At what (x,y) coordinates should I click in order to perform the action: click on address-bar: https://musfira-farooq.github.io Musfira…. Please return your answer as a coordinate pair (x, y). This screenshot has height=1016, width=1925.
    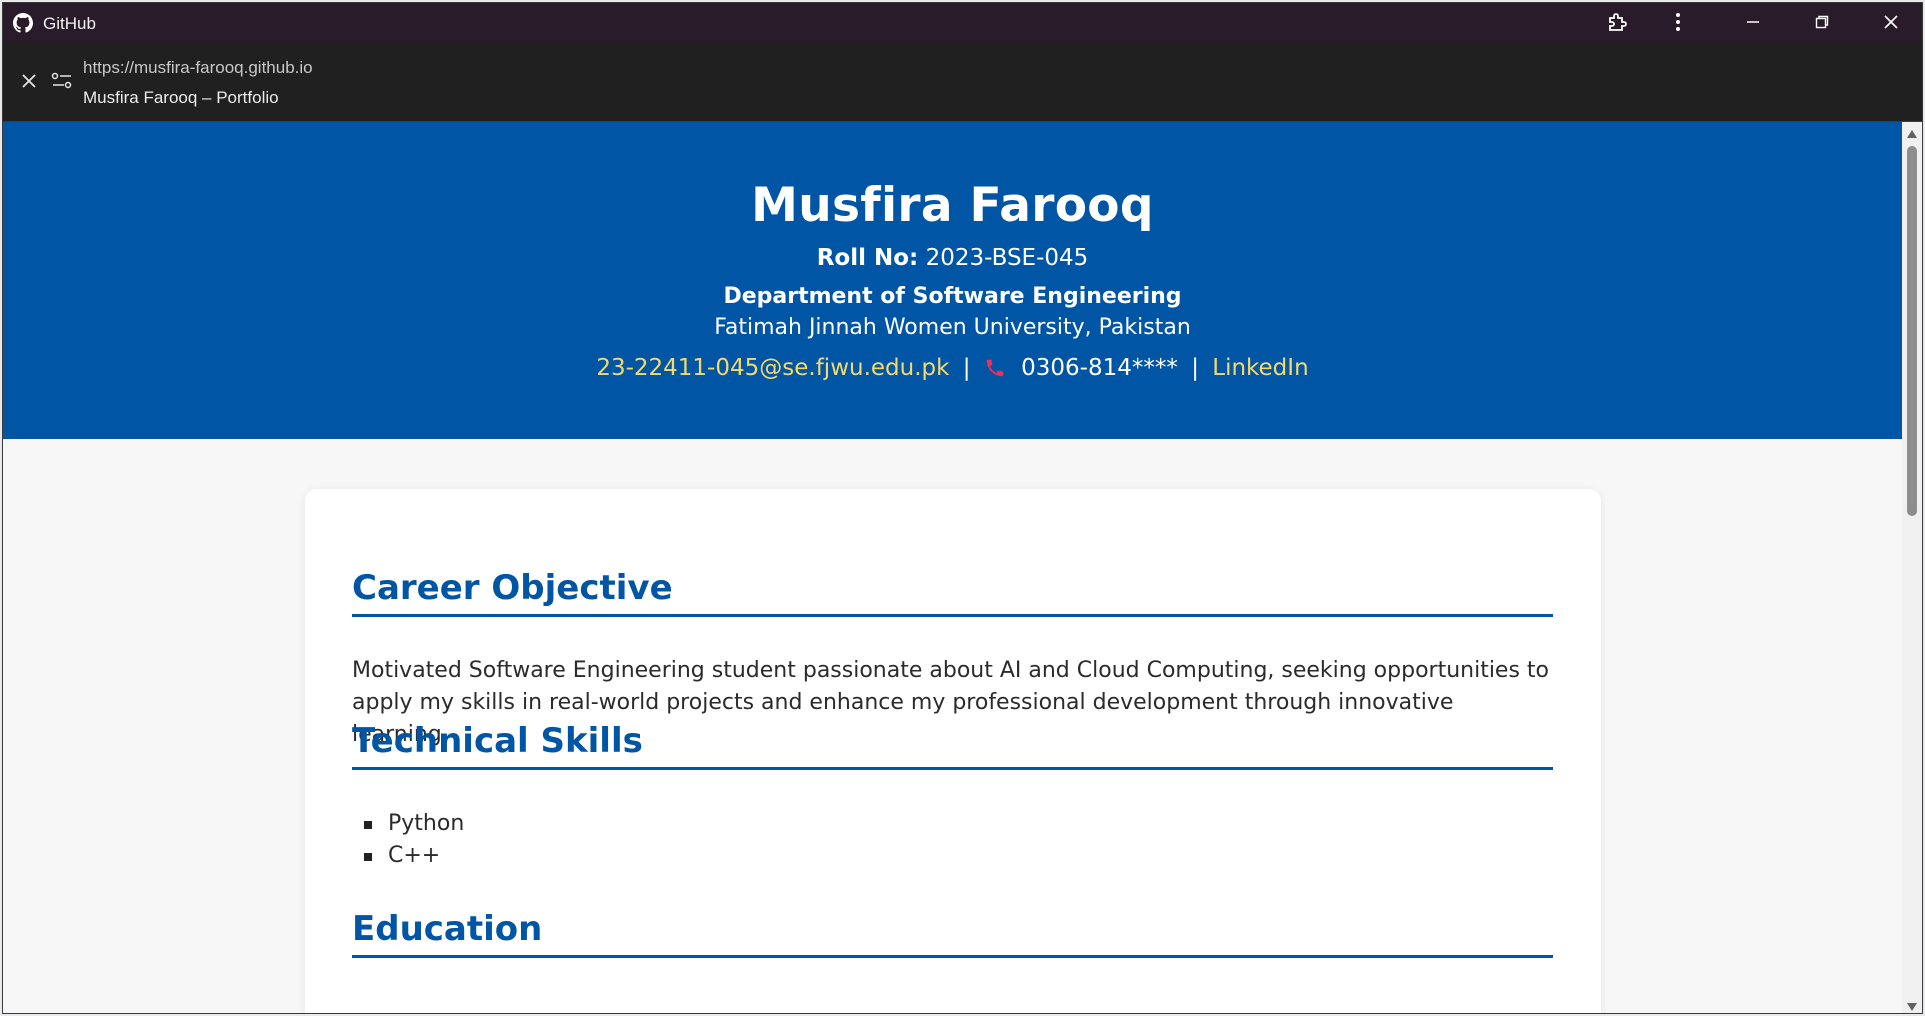
    Looking at the image, I should click on (962, 81).